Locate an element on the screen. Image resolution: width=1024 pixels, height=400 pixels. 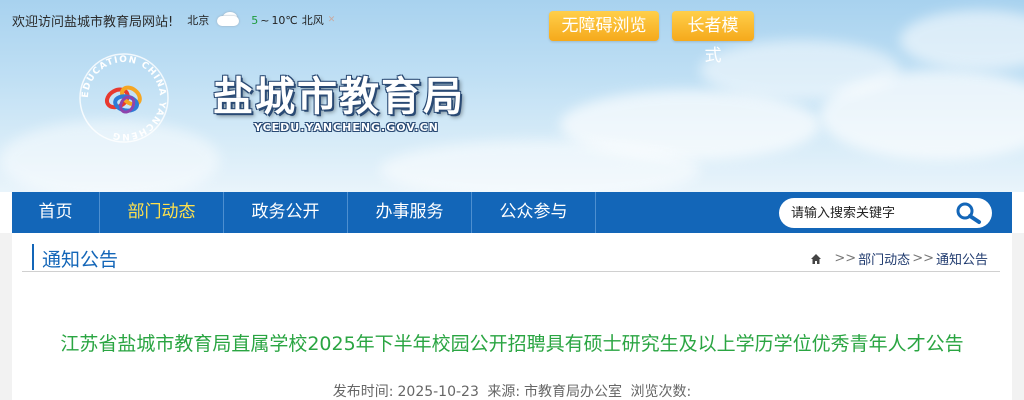
breadcrumb-department-news: 部门动态 is located at coordinates (884, 258).